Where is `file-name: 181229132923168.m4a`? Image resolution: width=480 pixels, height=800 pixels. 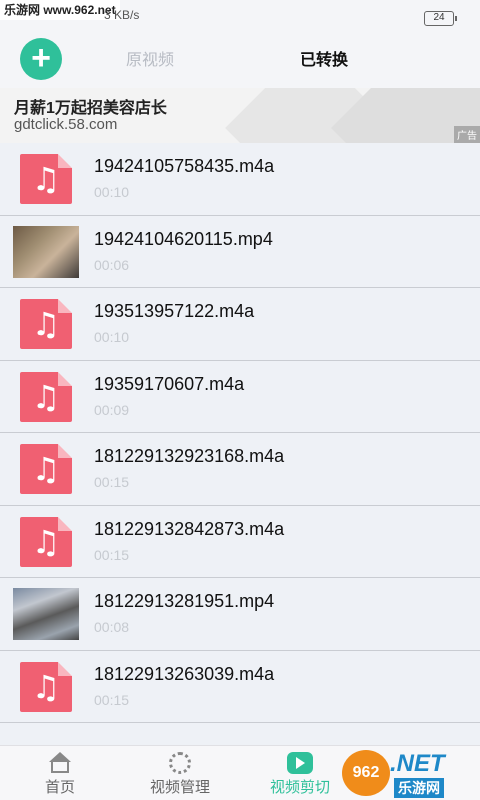 file-name: 181229132923168.m4a is located at coordinates (189, 456).